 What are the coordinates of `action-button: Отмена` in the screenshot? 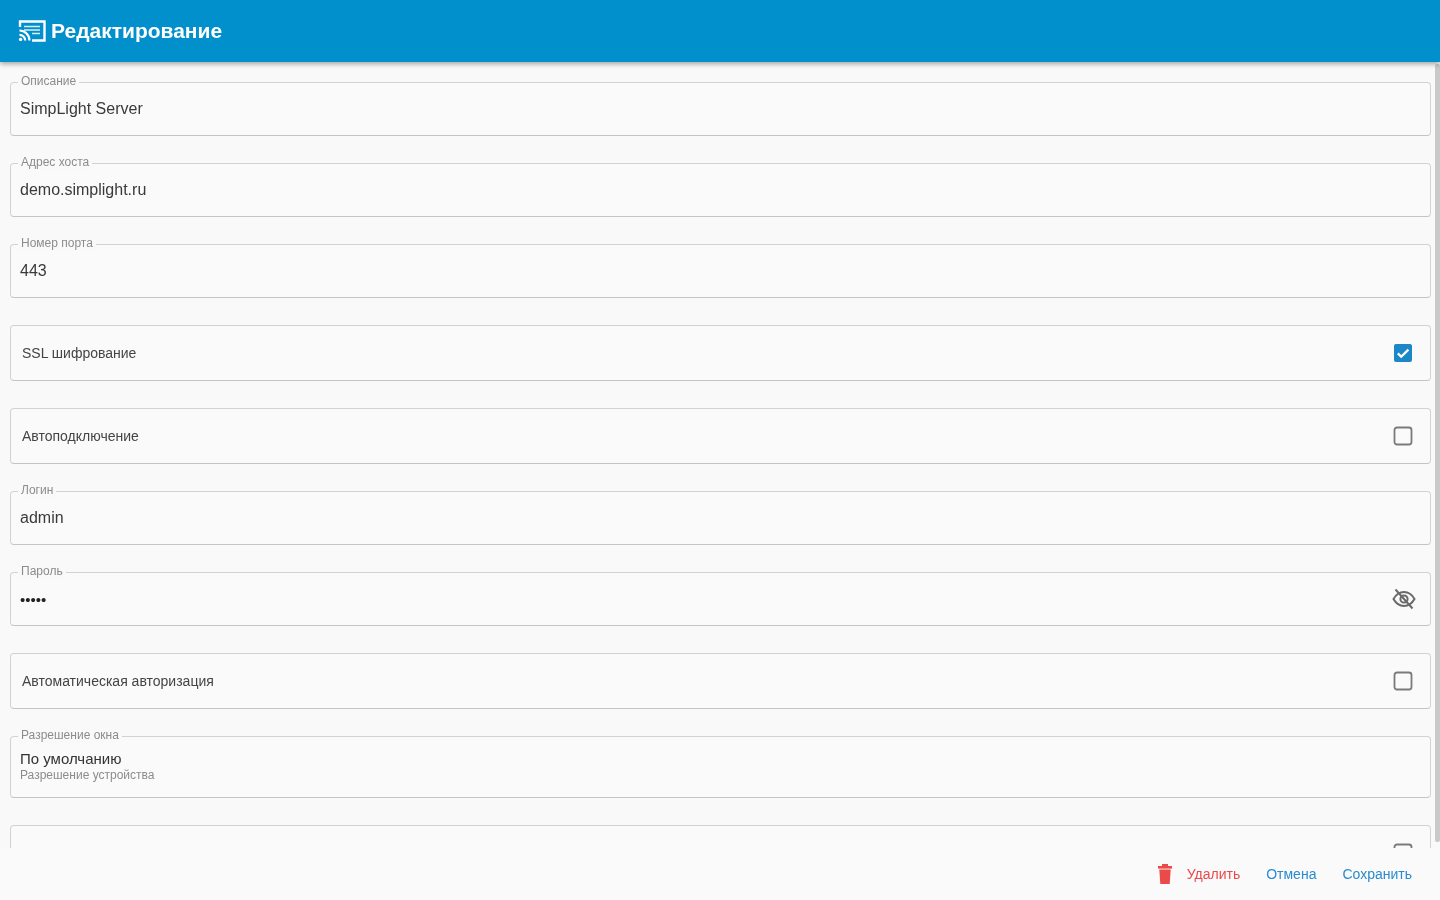 It's located at (1291, 874).